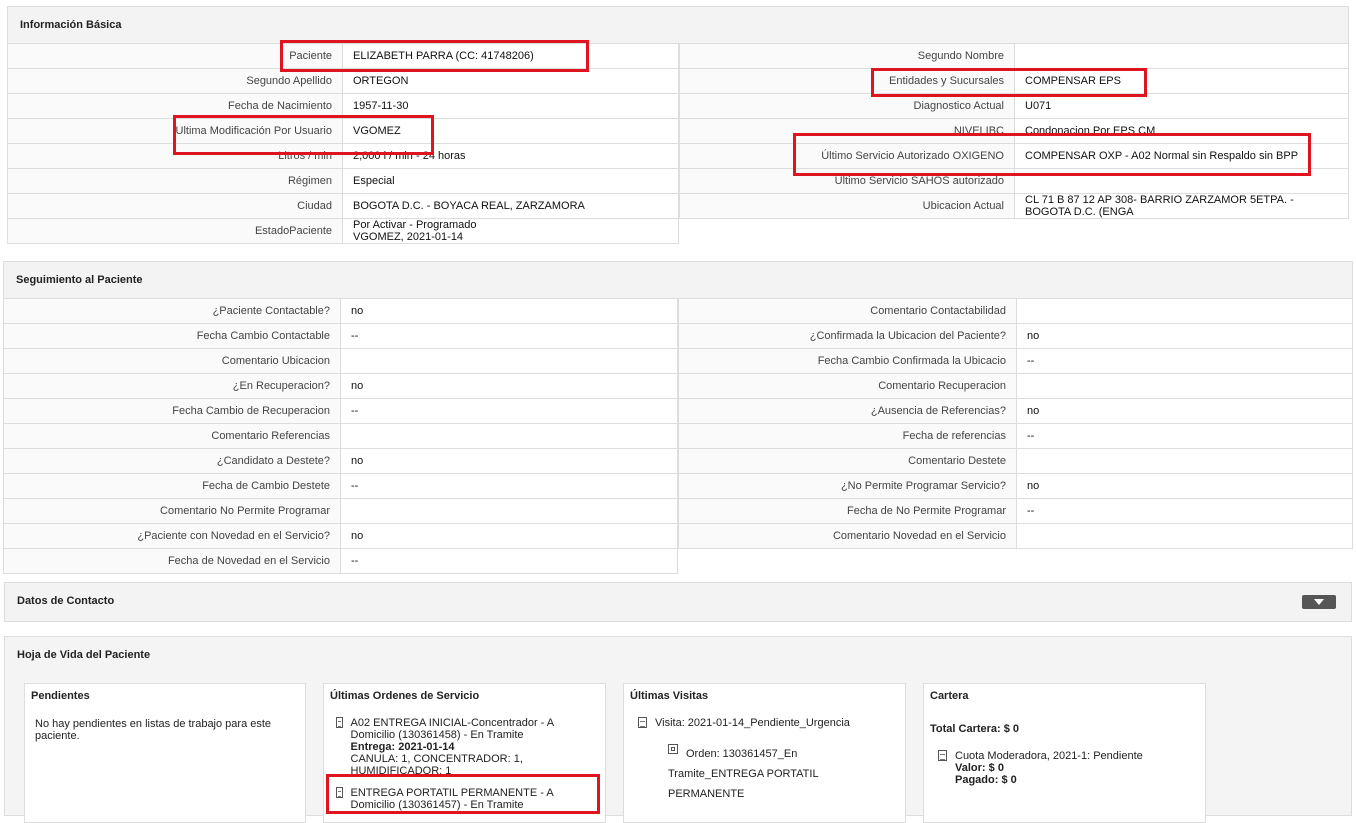 This screenshot has width=1356, height=823. I want to click on field-value: ORTEGON, so click(510, 81).